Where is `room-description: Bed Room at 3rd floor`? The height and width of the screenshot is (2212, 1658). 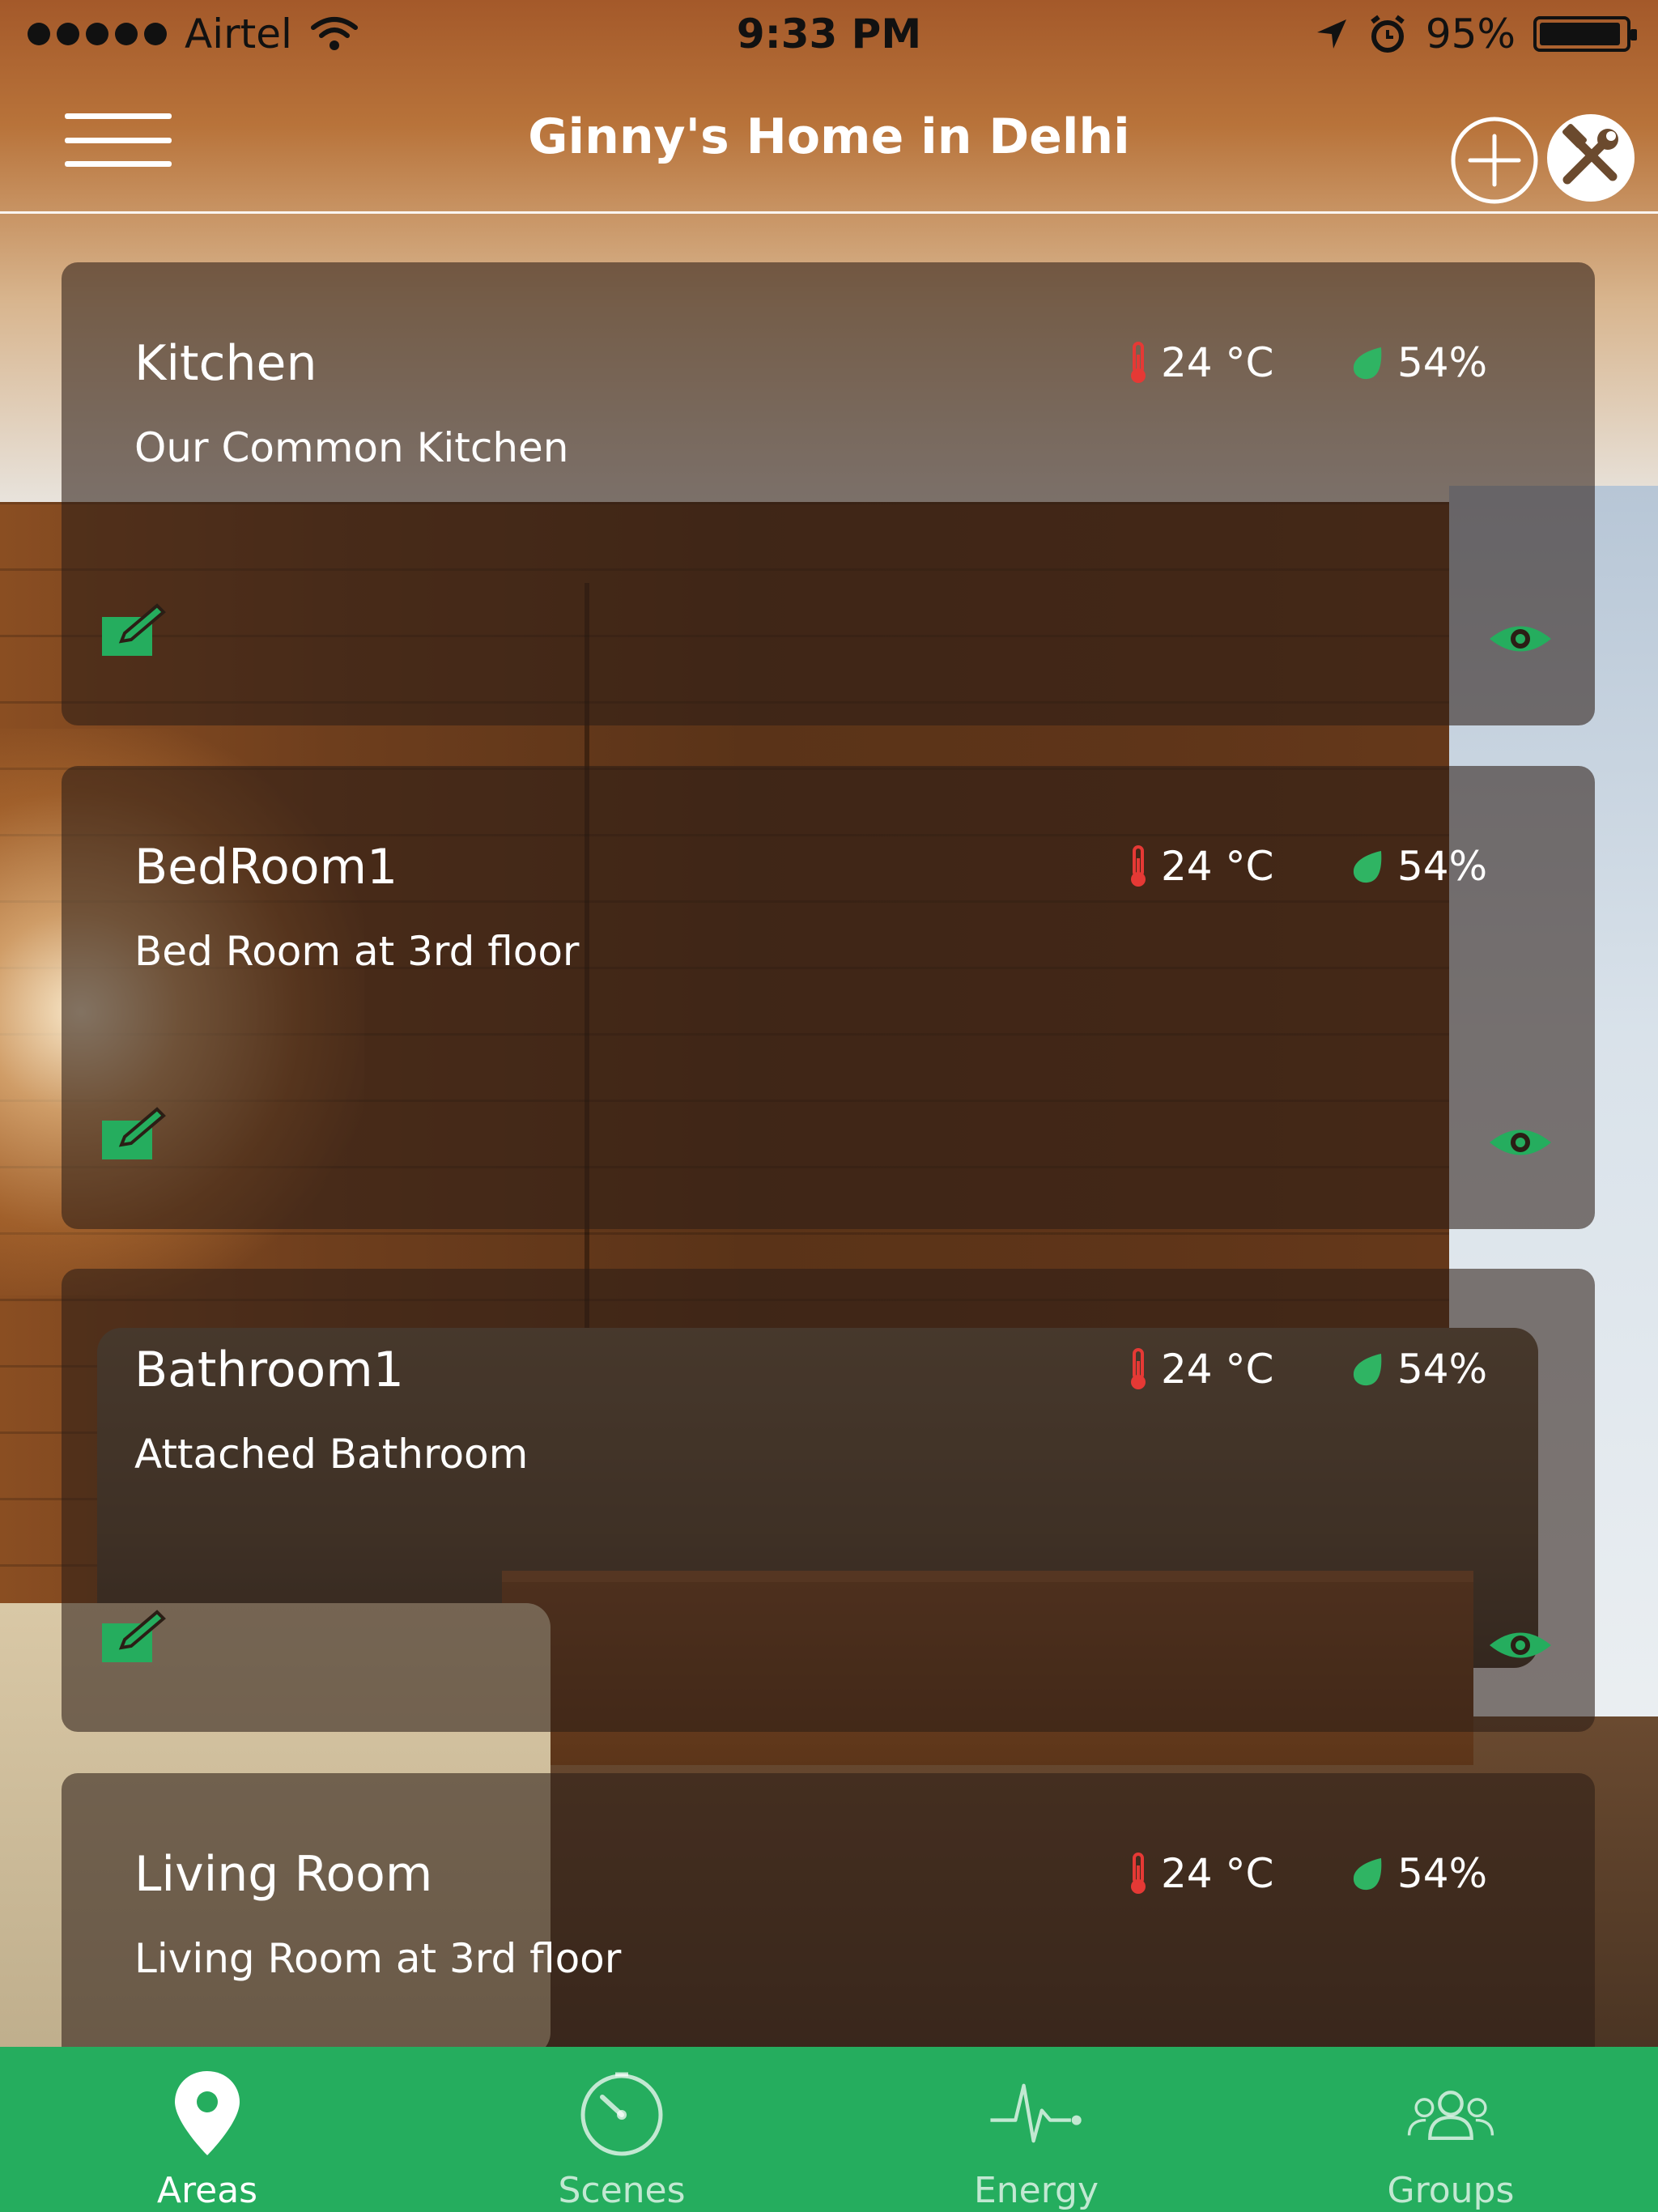 room-description: Bed Room at 3rd floor is located at coordinates (357, 952).